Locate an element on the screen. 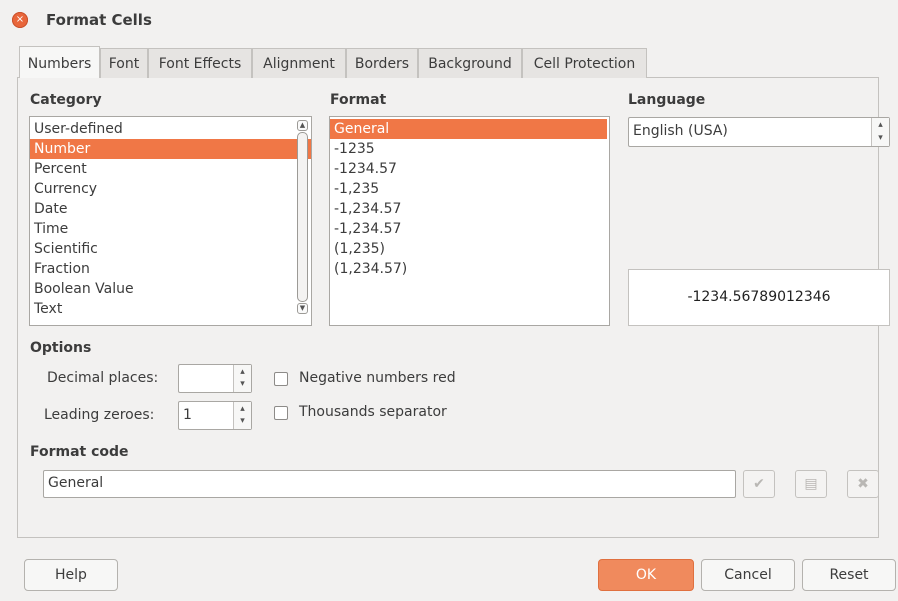 The width and height of the screenshot is (898, 601). format-code-input: General is located at coordinates (389, 484).